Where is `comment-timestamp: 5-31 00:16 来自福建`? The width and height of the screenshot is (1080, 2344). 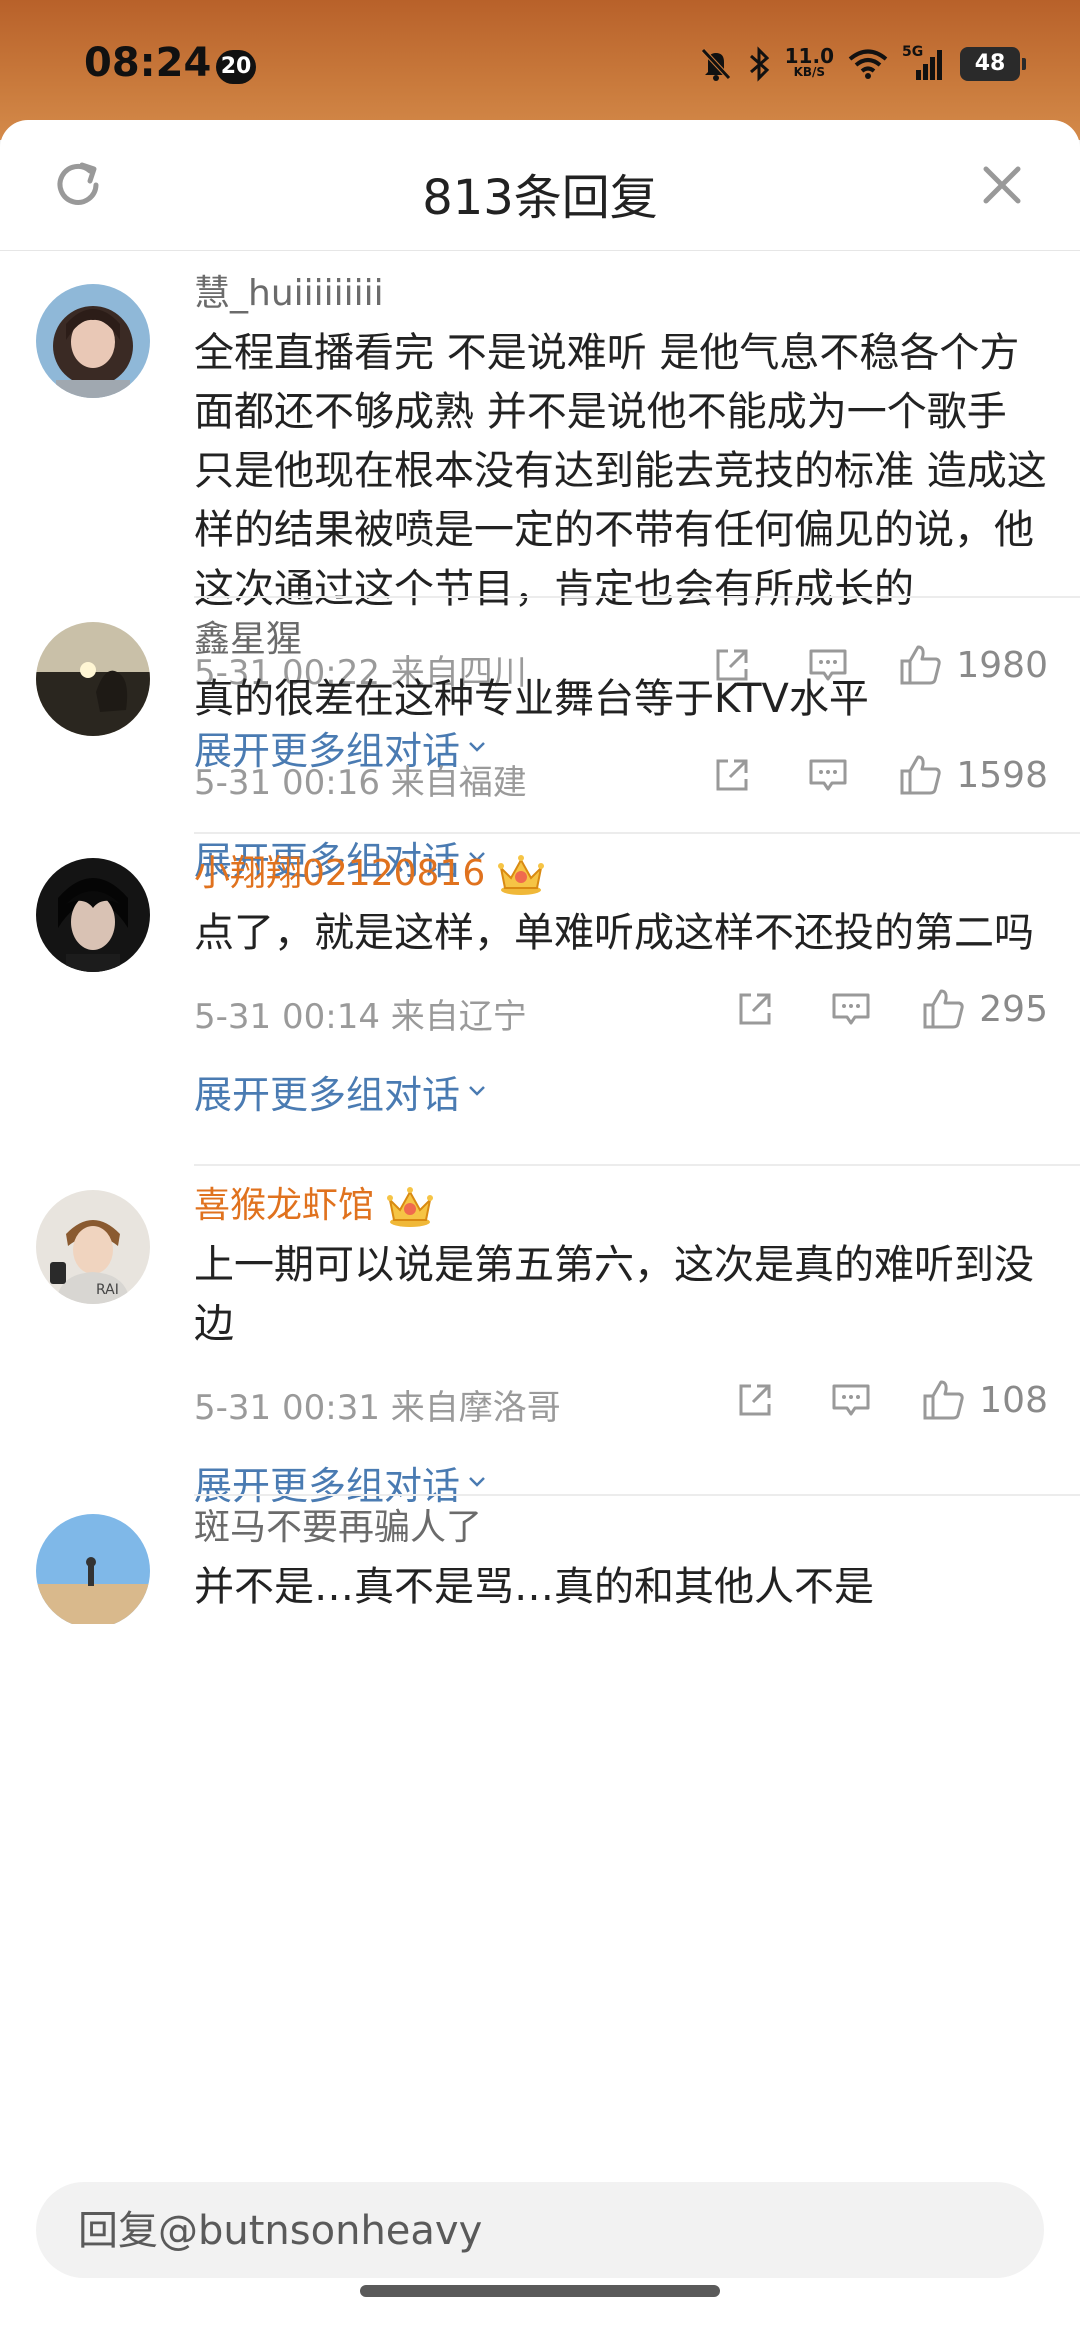
comment-timestamp: 5-31 00:16 来自福建 is located at coordinates (360, 783).